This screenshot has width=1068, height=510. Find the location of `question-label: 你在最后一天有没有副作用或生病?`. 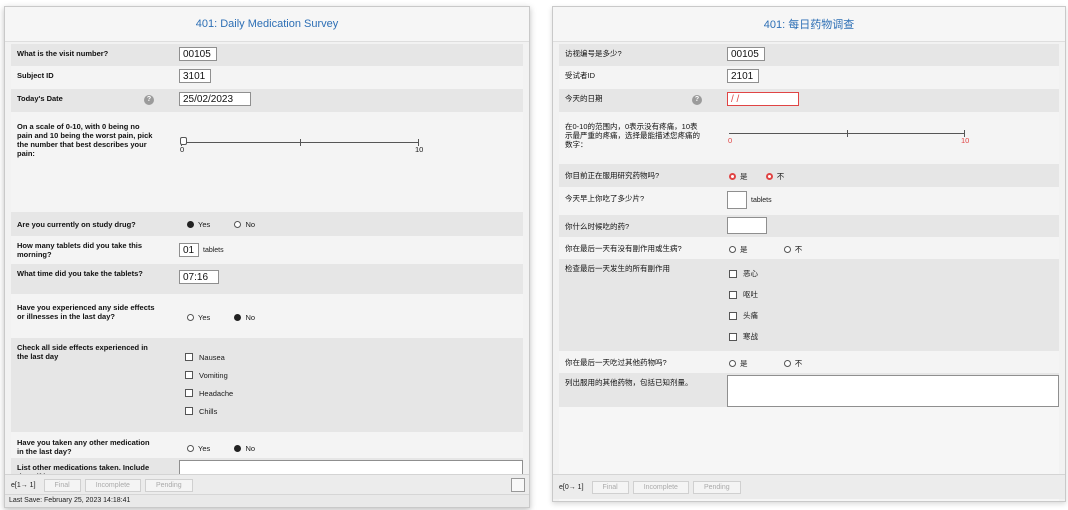

question-label: 你在最后一天有没有副作用或生病? is located at coordinates (623, 248).